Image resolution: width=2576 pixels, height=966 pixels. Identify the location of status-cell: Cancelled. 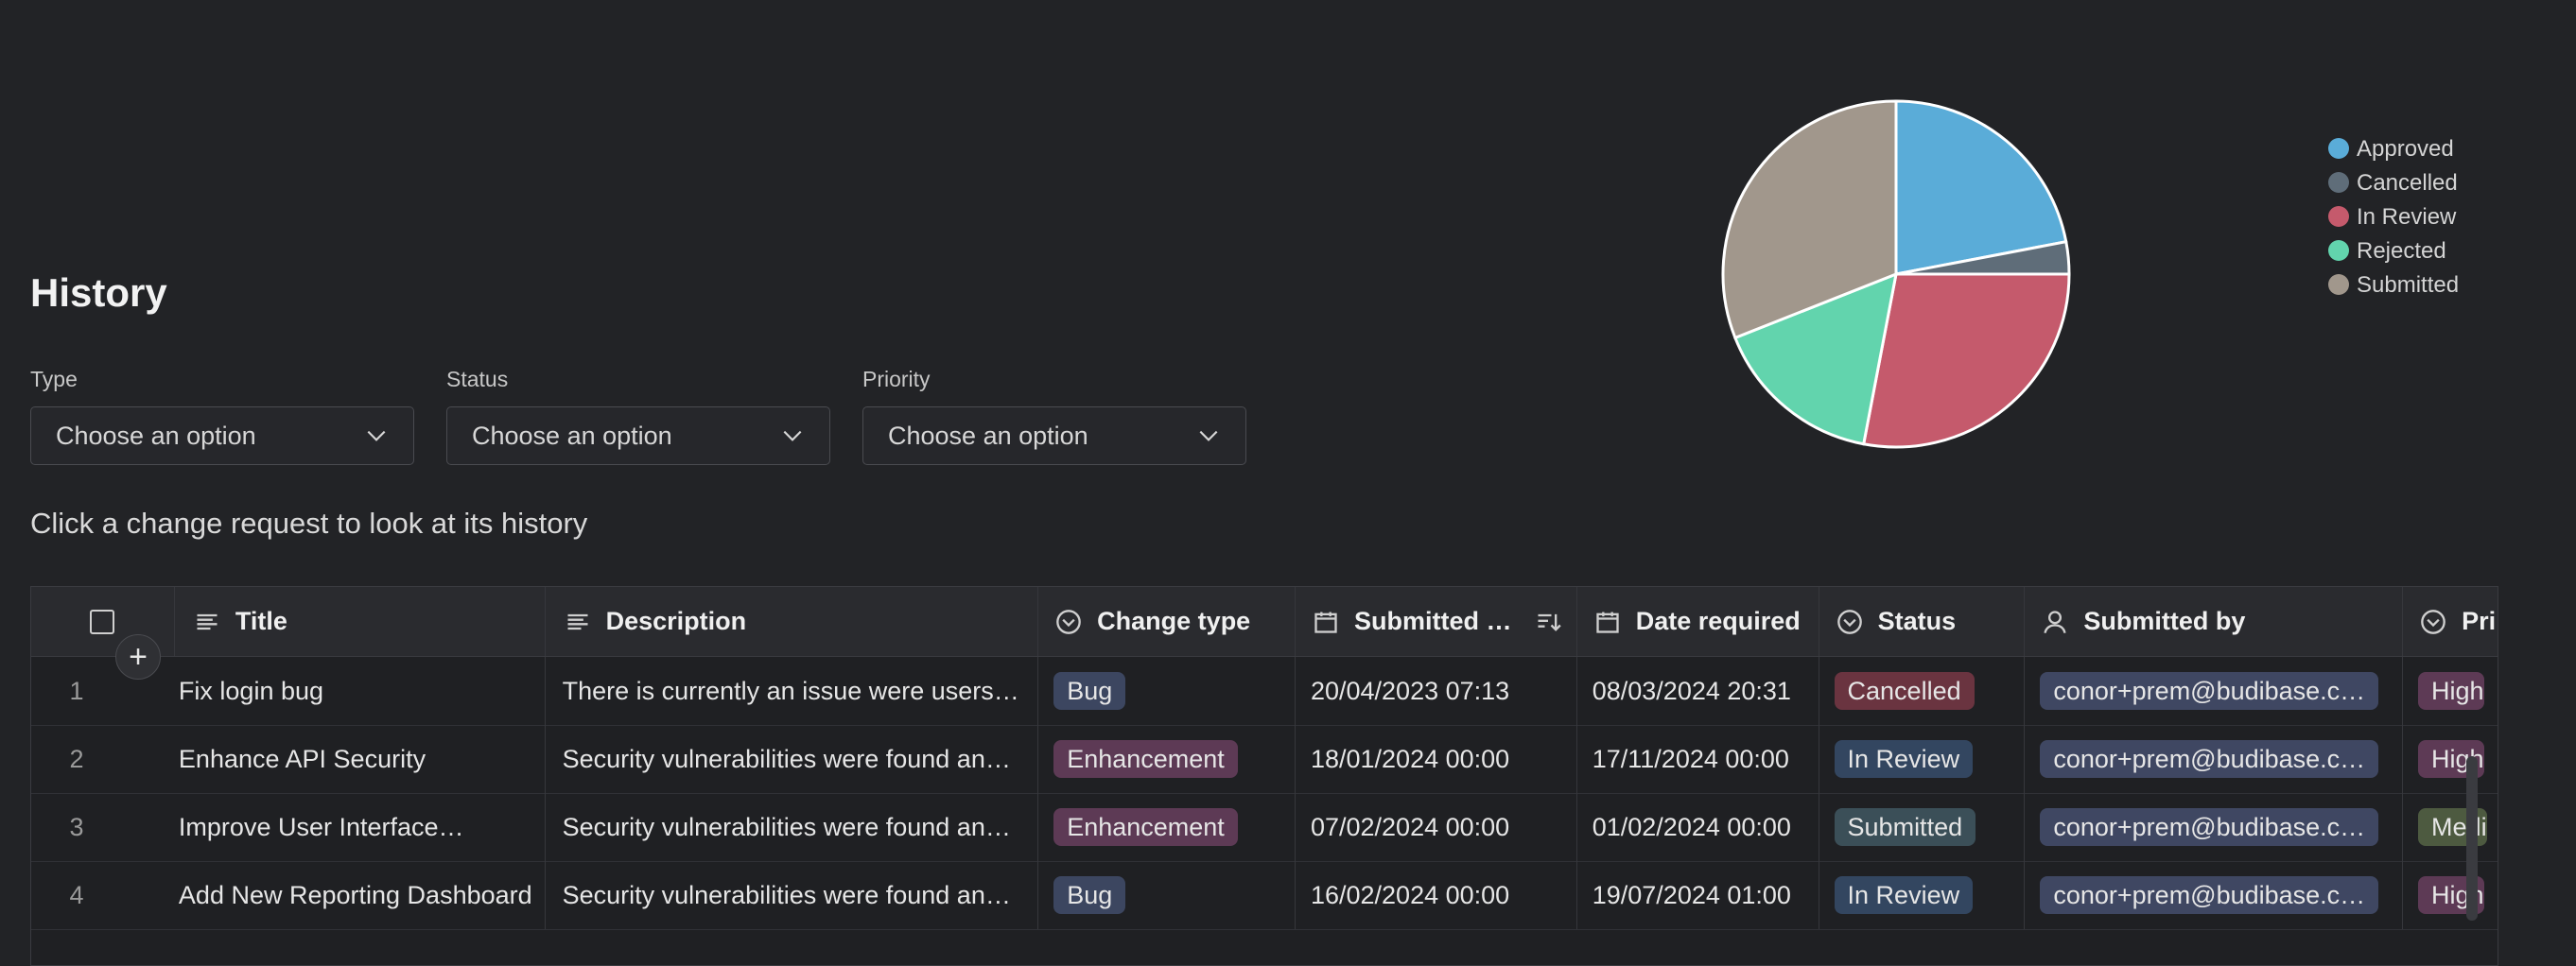
(1922, 691).